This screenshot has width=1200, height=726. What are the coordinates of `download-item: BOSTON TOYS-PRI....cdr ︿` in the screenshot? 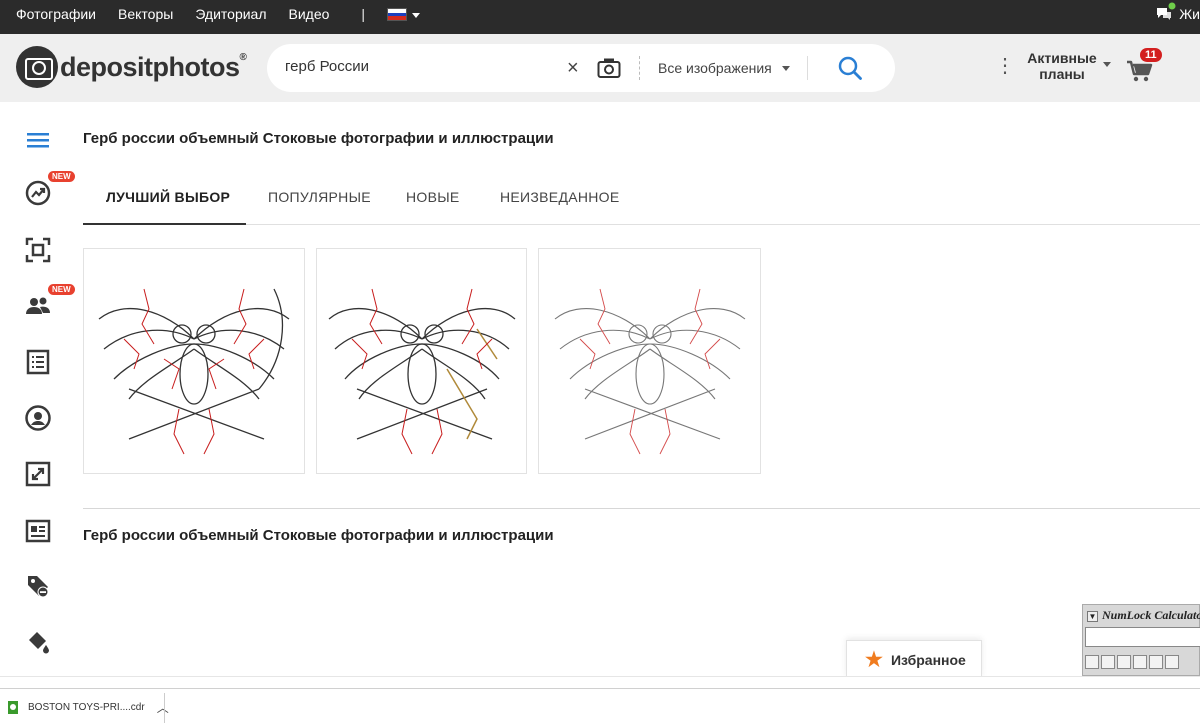 It's located at (88, 707).